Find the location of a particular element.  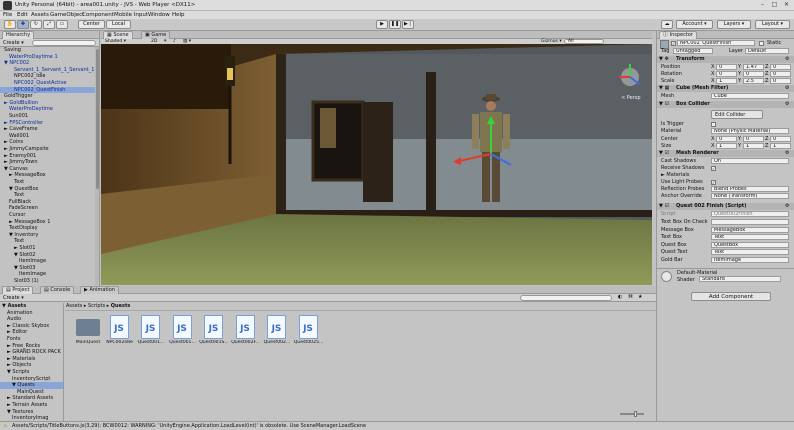

hierarchy-item: NPC002_QuestActive is located at coordinates (48, 83).